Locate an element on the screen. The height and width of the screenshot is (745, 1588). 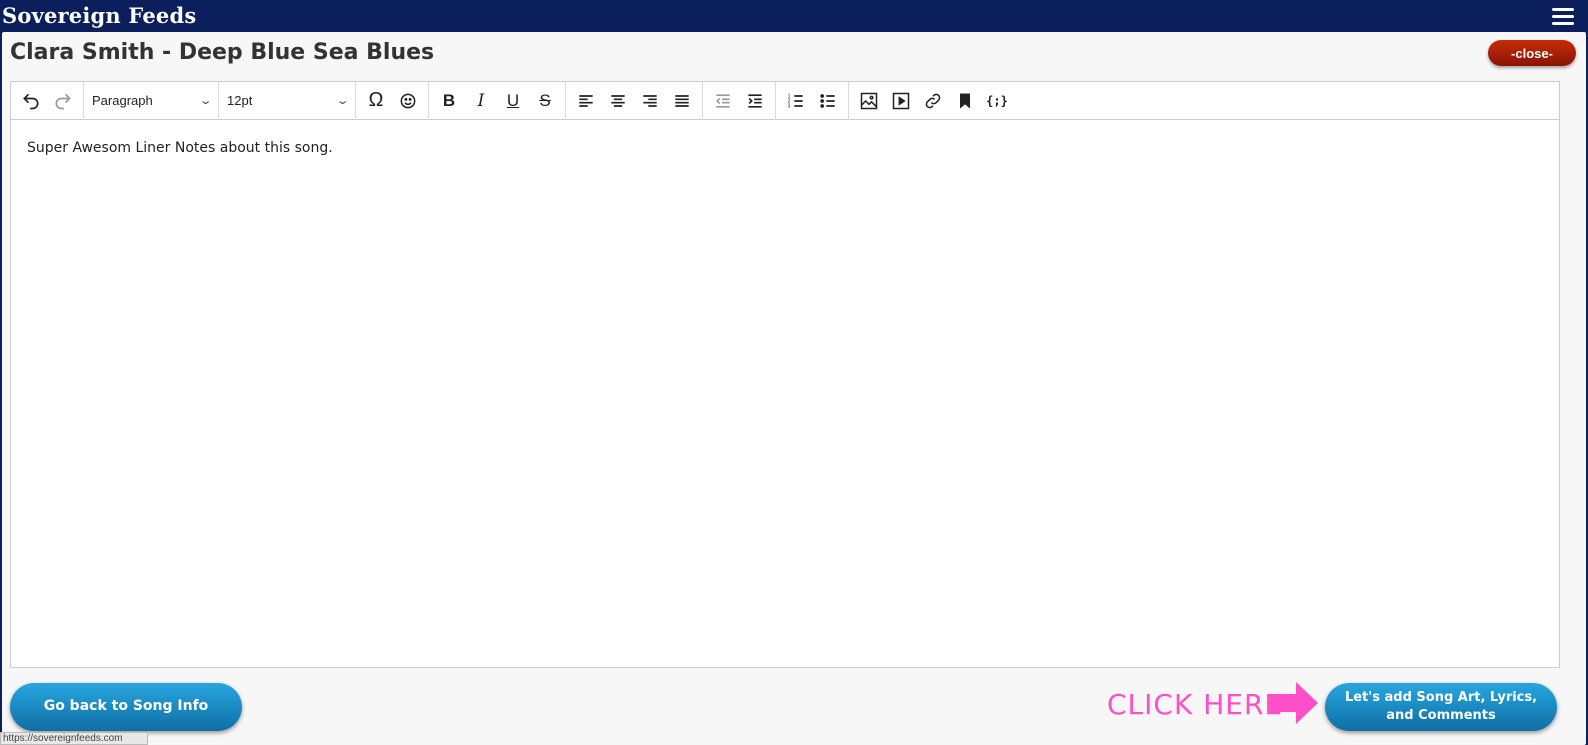
alignment-group is located at coordinates (634, 100).